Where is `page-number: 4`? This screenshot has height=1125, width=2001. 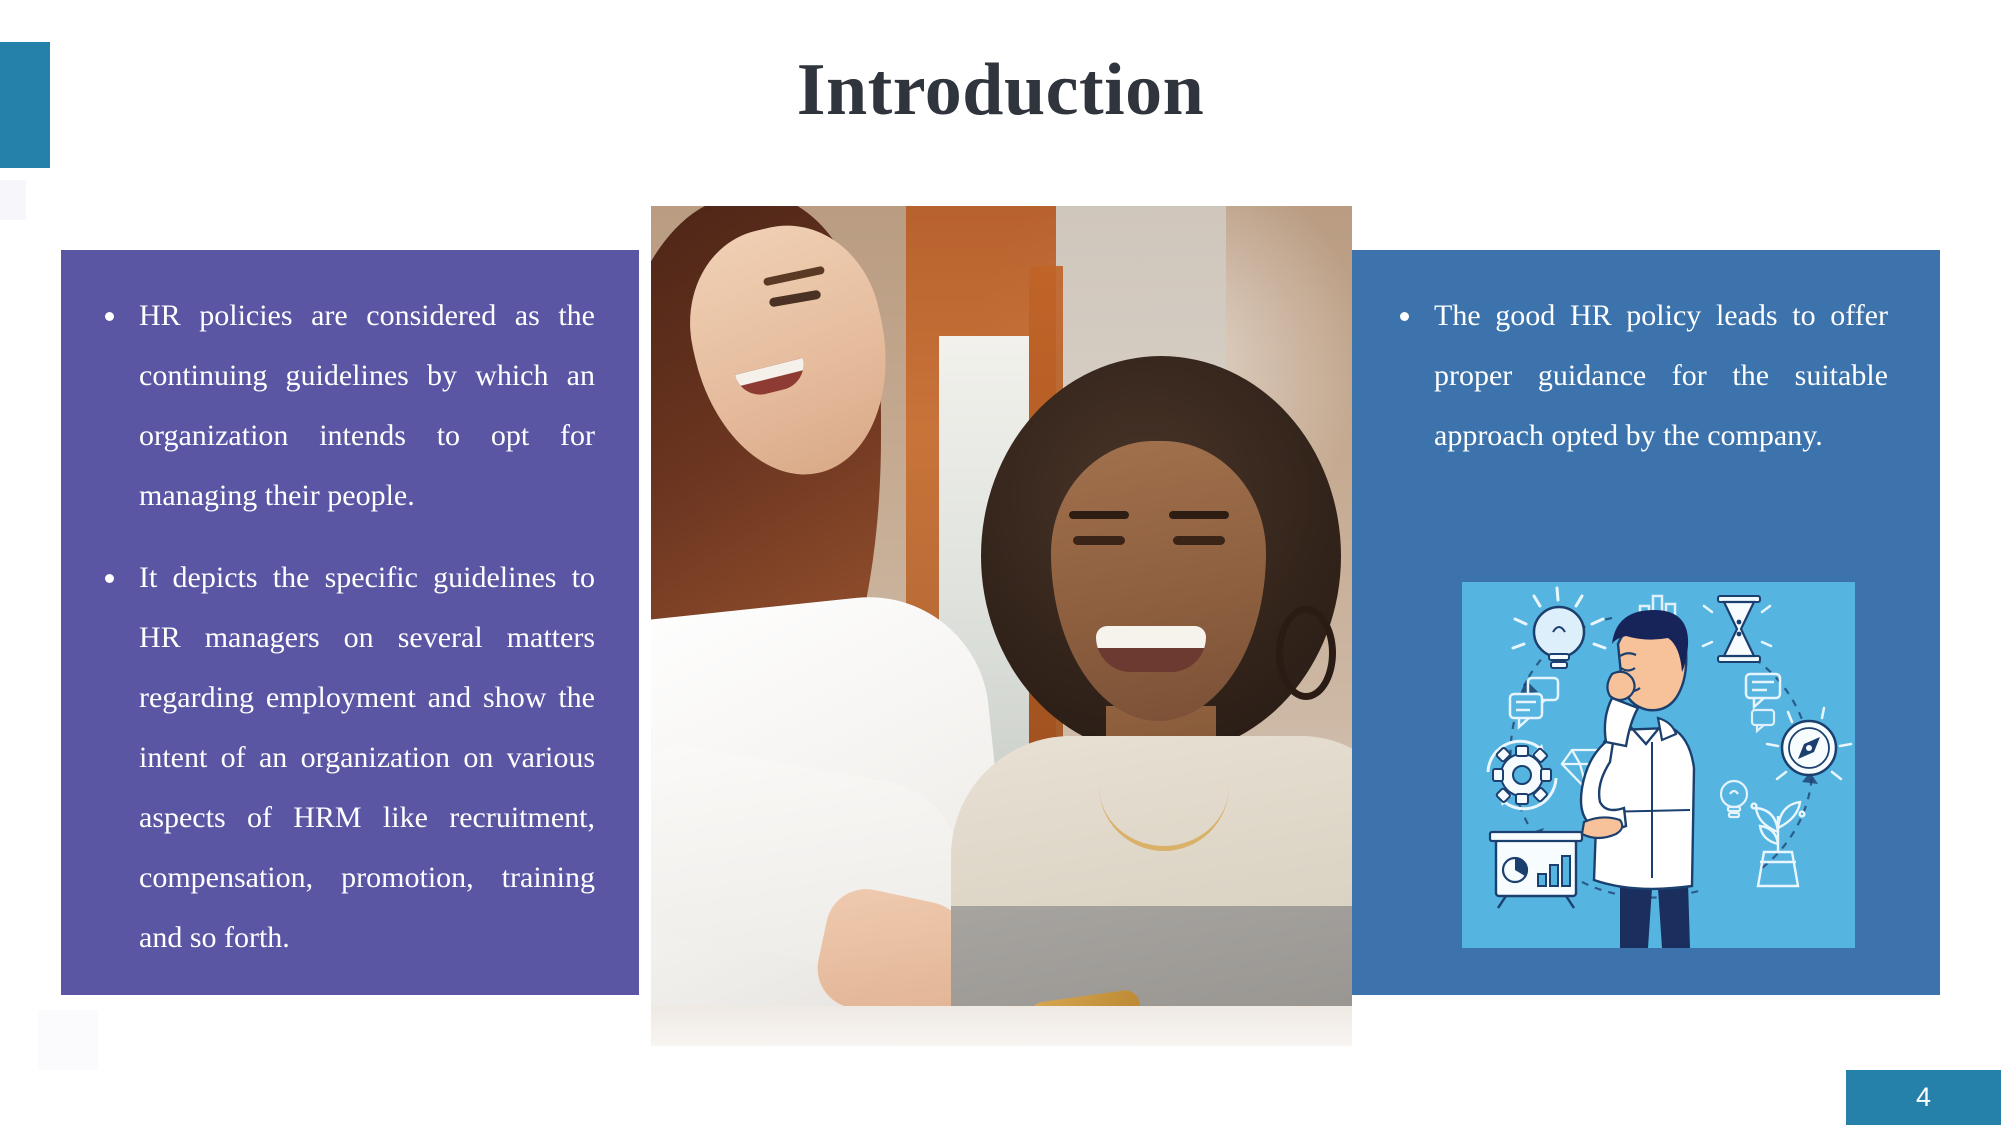
page-number: 4 is located at coordinates (1923, 1097).